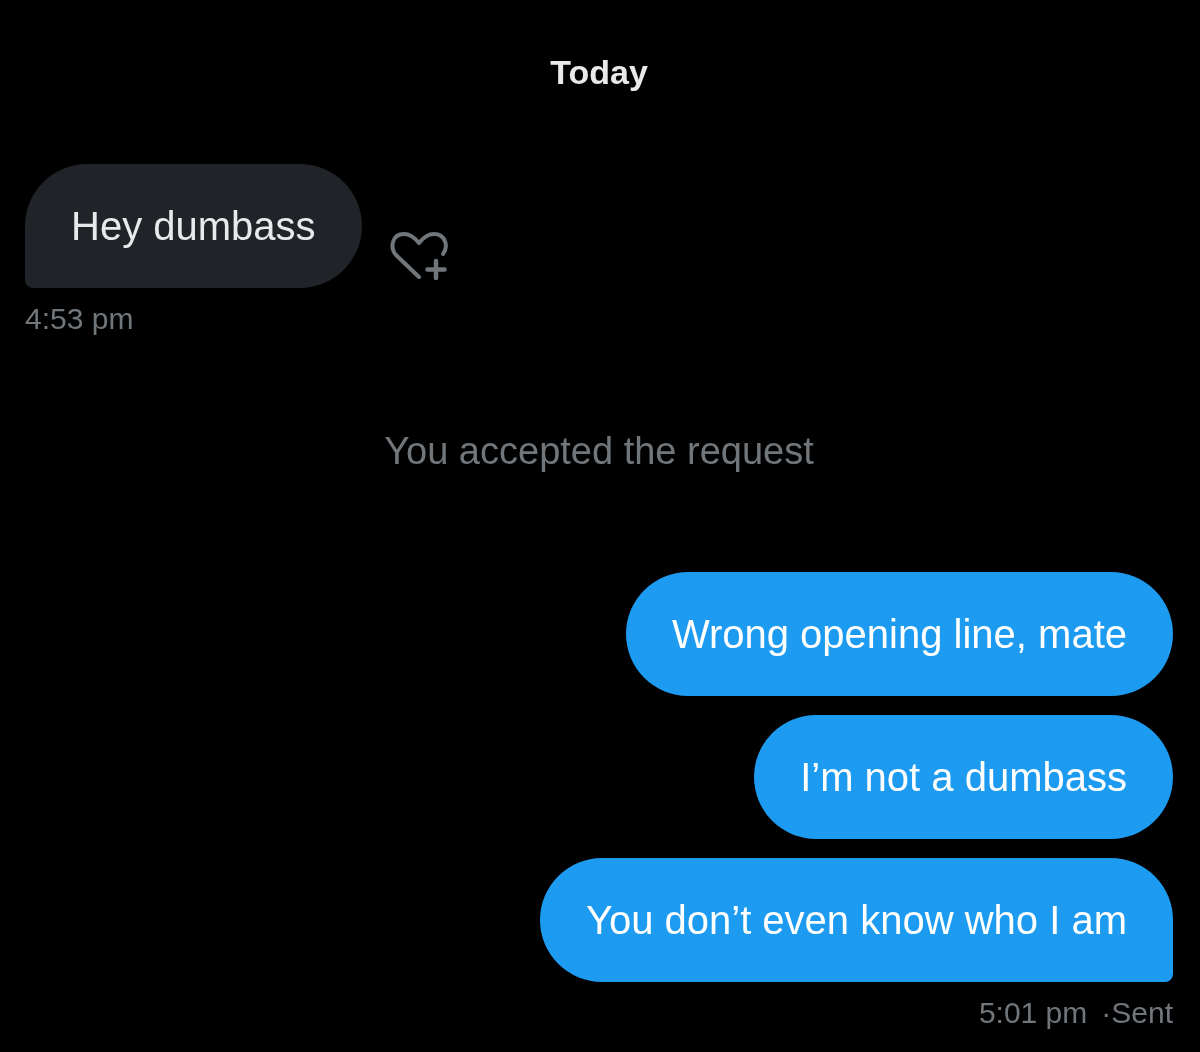  I want to click on system-notice: You accepted the request, so click(599, 451).